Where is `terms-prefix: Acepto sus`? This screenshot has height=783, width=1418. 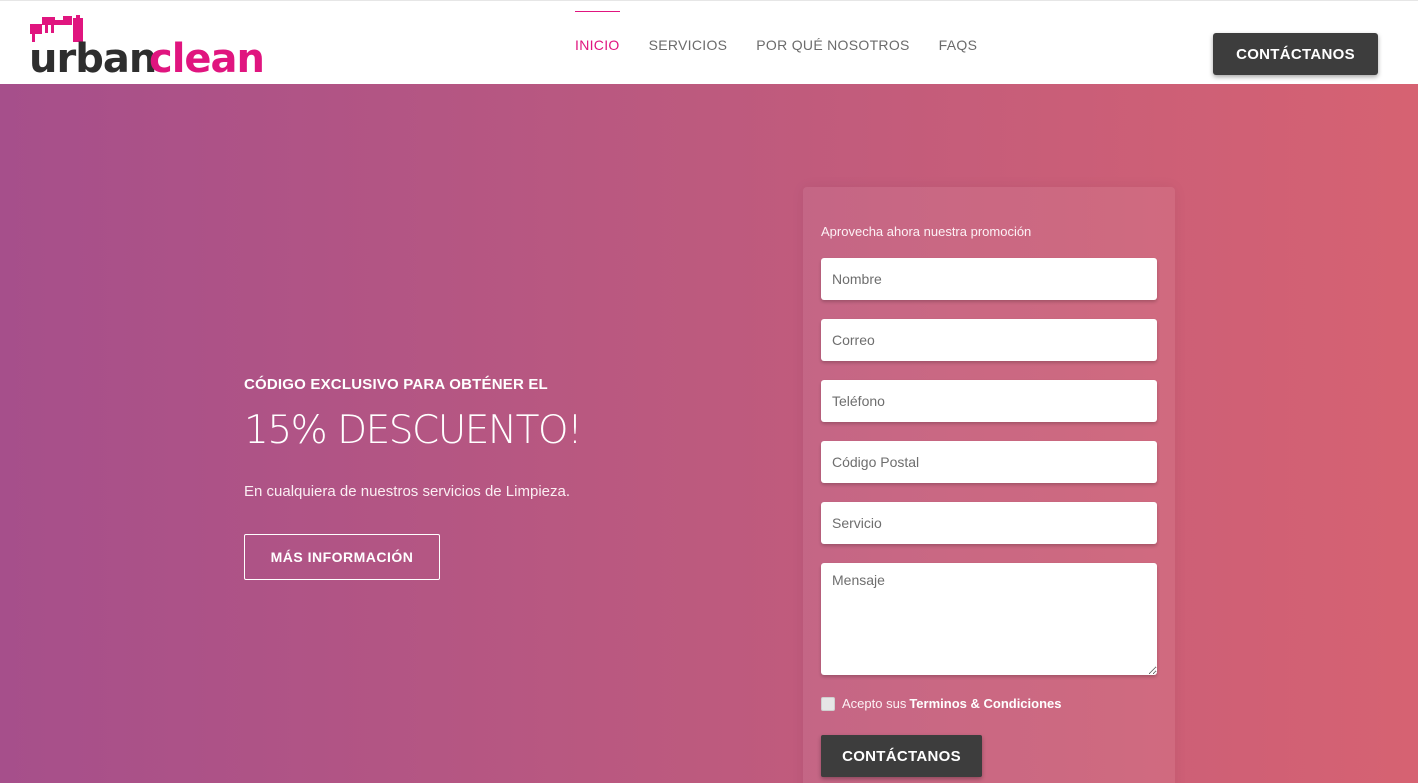
terms-prefix: Acepto sus is located at coordinates (874, 703).